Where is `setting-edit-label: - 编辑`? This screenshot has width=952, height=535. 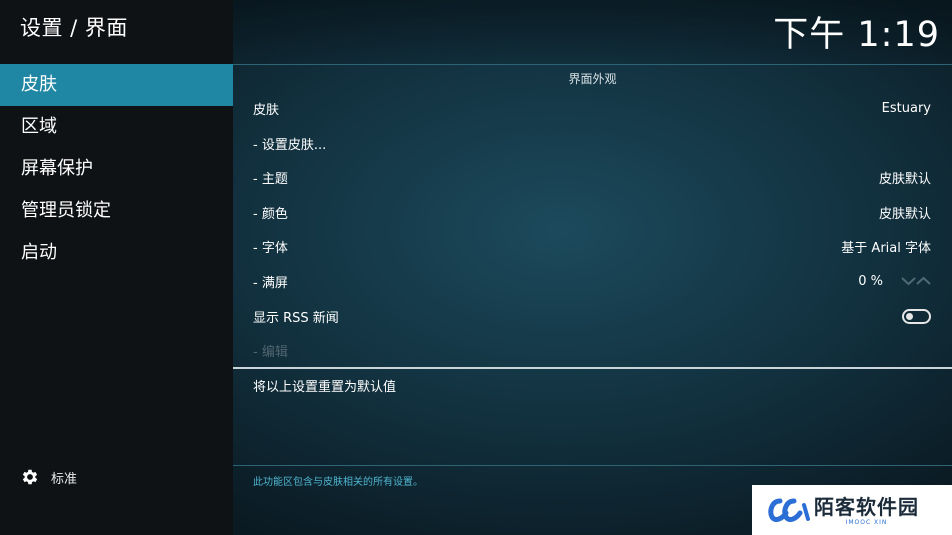
setting-edit-label: - 编辑 is located at coordinates (270, 352).